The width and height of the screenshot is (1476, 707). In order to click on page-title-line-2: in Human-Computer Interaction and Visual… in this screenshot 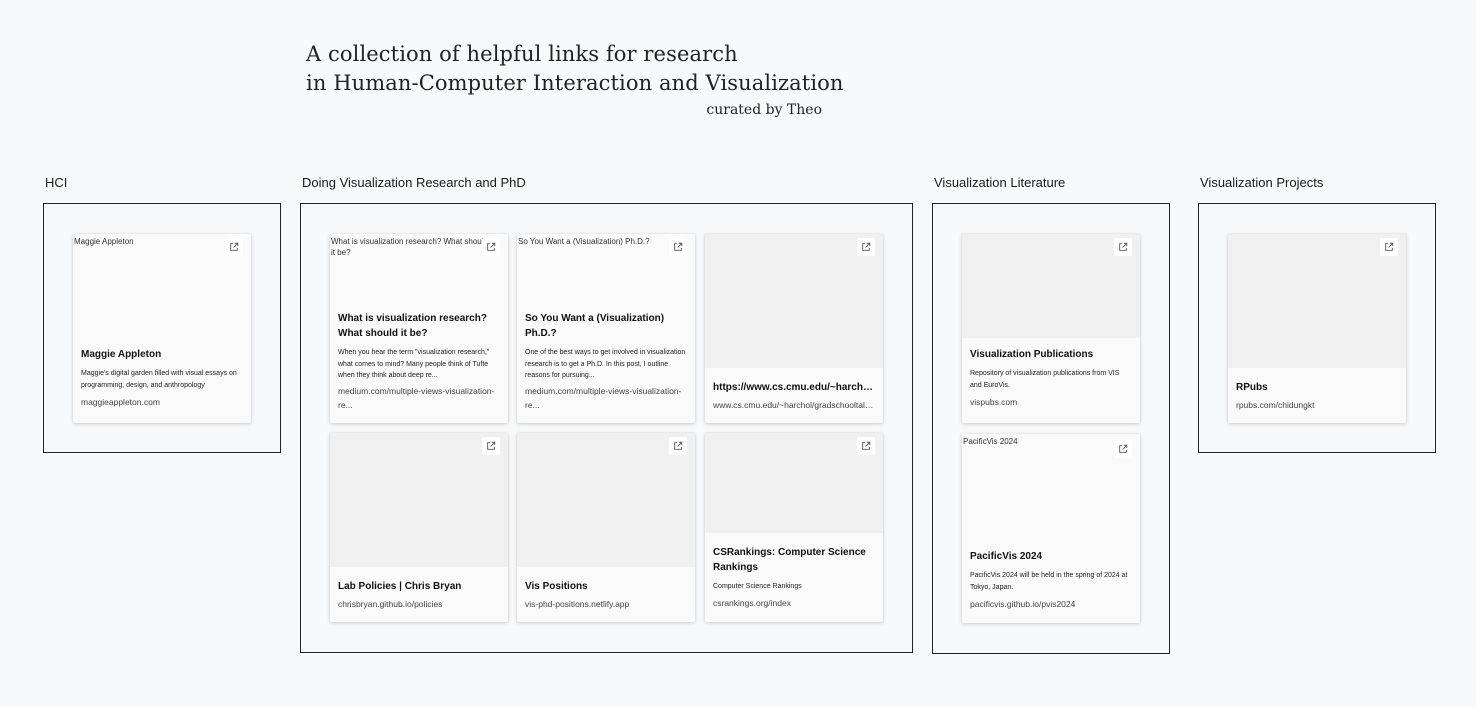, I will do `click(575, 83)`.